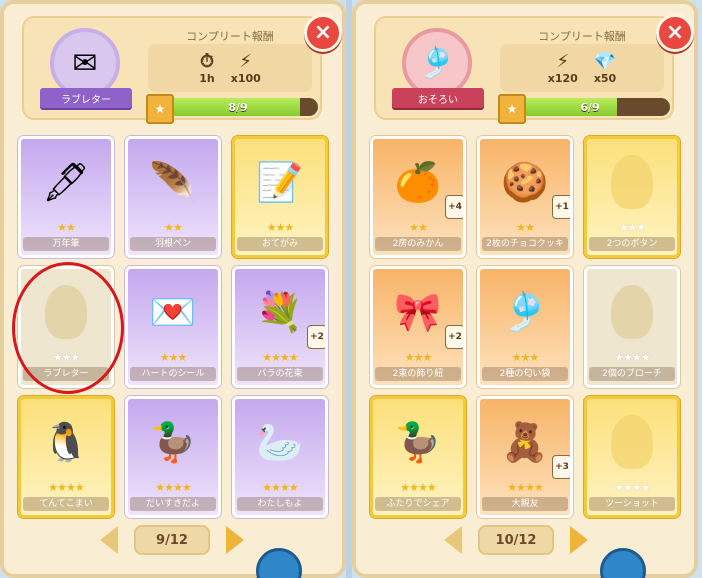 The width and height of the screenshot is (702, 578). What do you see at coordinates (66, 441) in the screenshot?
I see `busy-character-icon: 🐧` at bounding box center [66, 441].